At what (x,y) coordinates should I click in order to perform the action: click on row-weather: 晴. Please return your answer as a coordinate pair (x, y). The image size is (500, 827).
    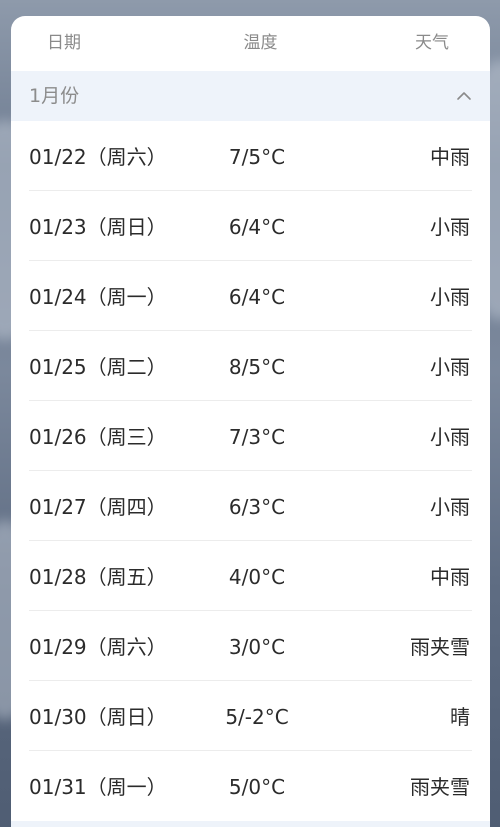
    Looking at the image, I should click on (460, 717).